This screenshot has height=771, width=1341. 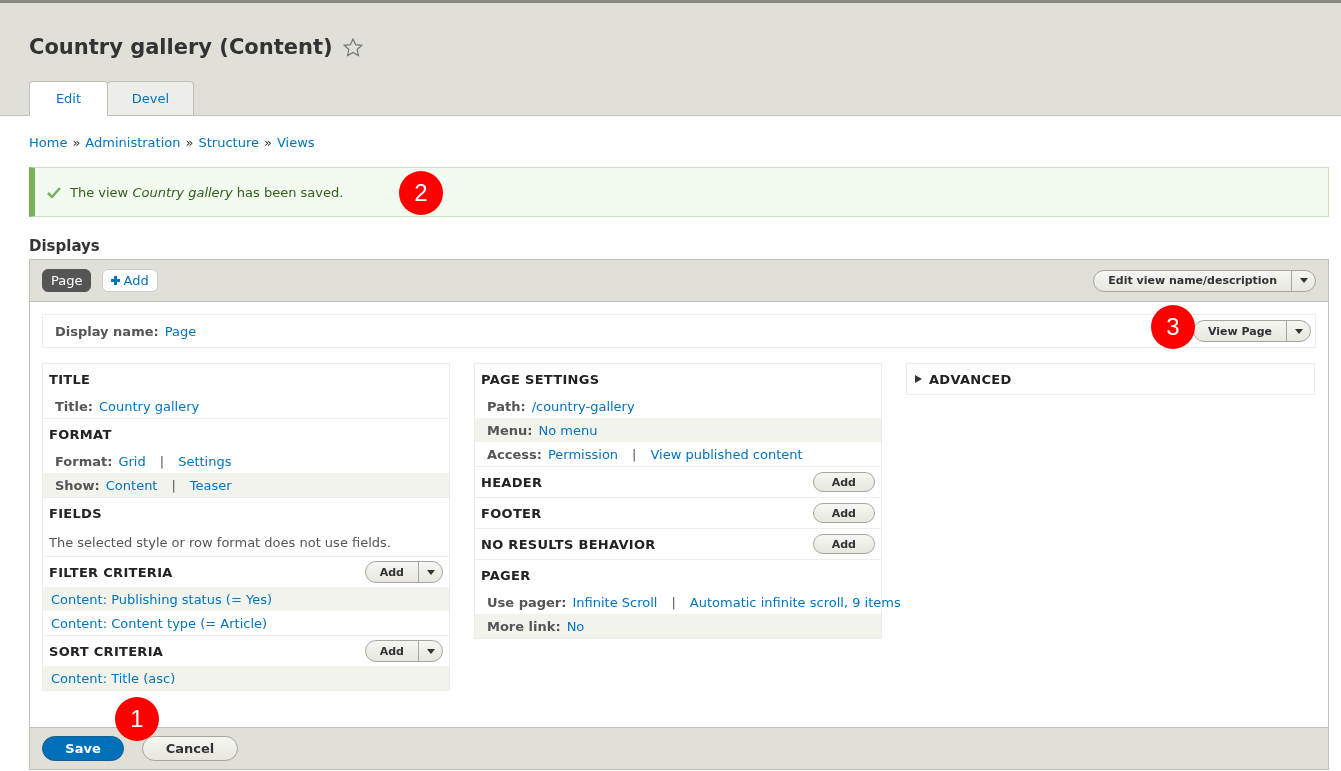 What do you see at coordinates (162, 599) in the screenshot?
I see `setting-link: Content: Publishing status (= Yes)` at bounding box center [162, 599].